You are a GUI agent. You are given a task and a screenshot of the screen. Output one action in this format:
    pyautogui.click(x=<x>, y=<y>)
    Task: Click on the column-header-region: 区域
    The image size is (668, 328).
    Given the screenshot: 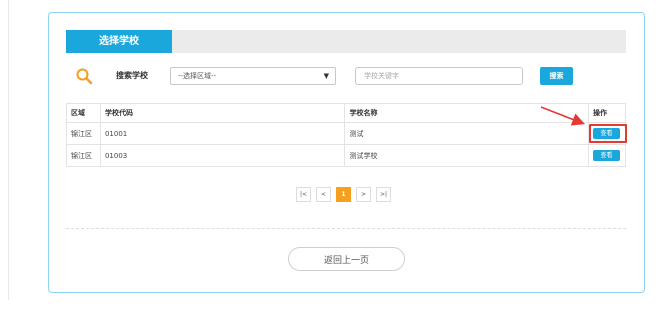 What is the action you would take?
    pyautogui.click(x=83, y=113)
    